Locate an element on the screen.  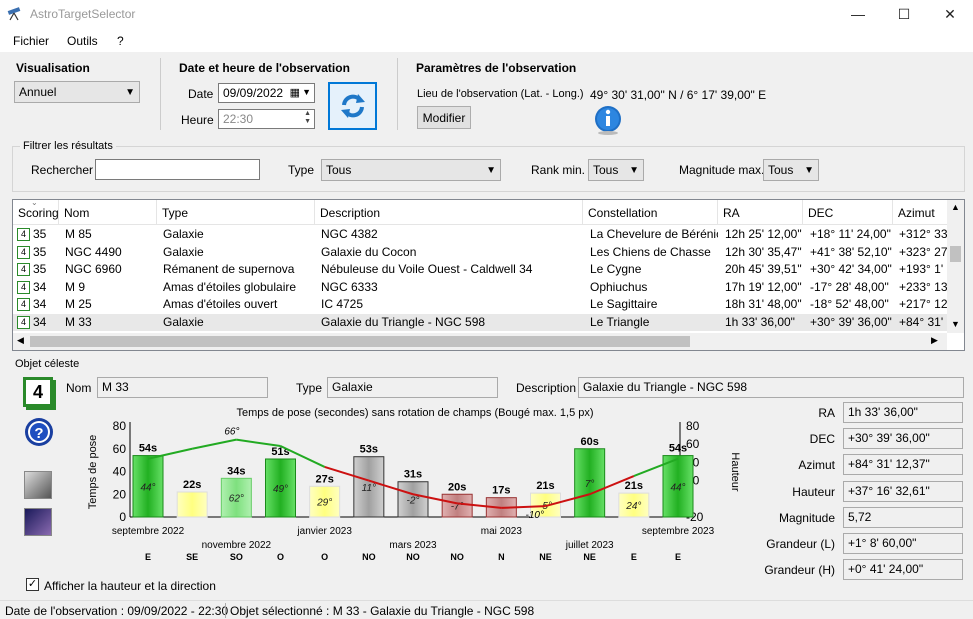
show-altitude-checkbox: ✓ is located at coordinates (32, 584).